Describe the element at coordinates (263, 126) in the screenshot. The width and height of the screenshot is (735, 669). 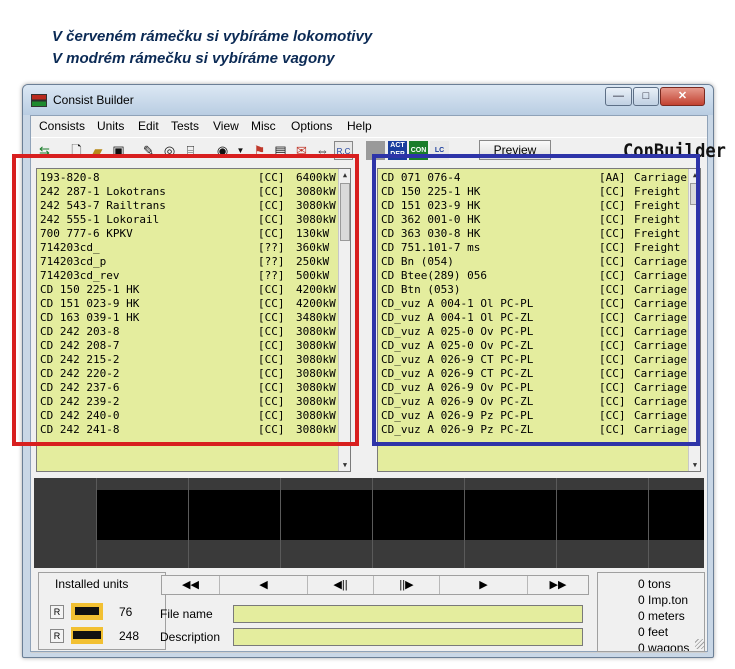
I see `menu-misc: Misc` at that location.